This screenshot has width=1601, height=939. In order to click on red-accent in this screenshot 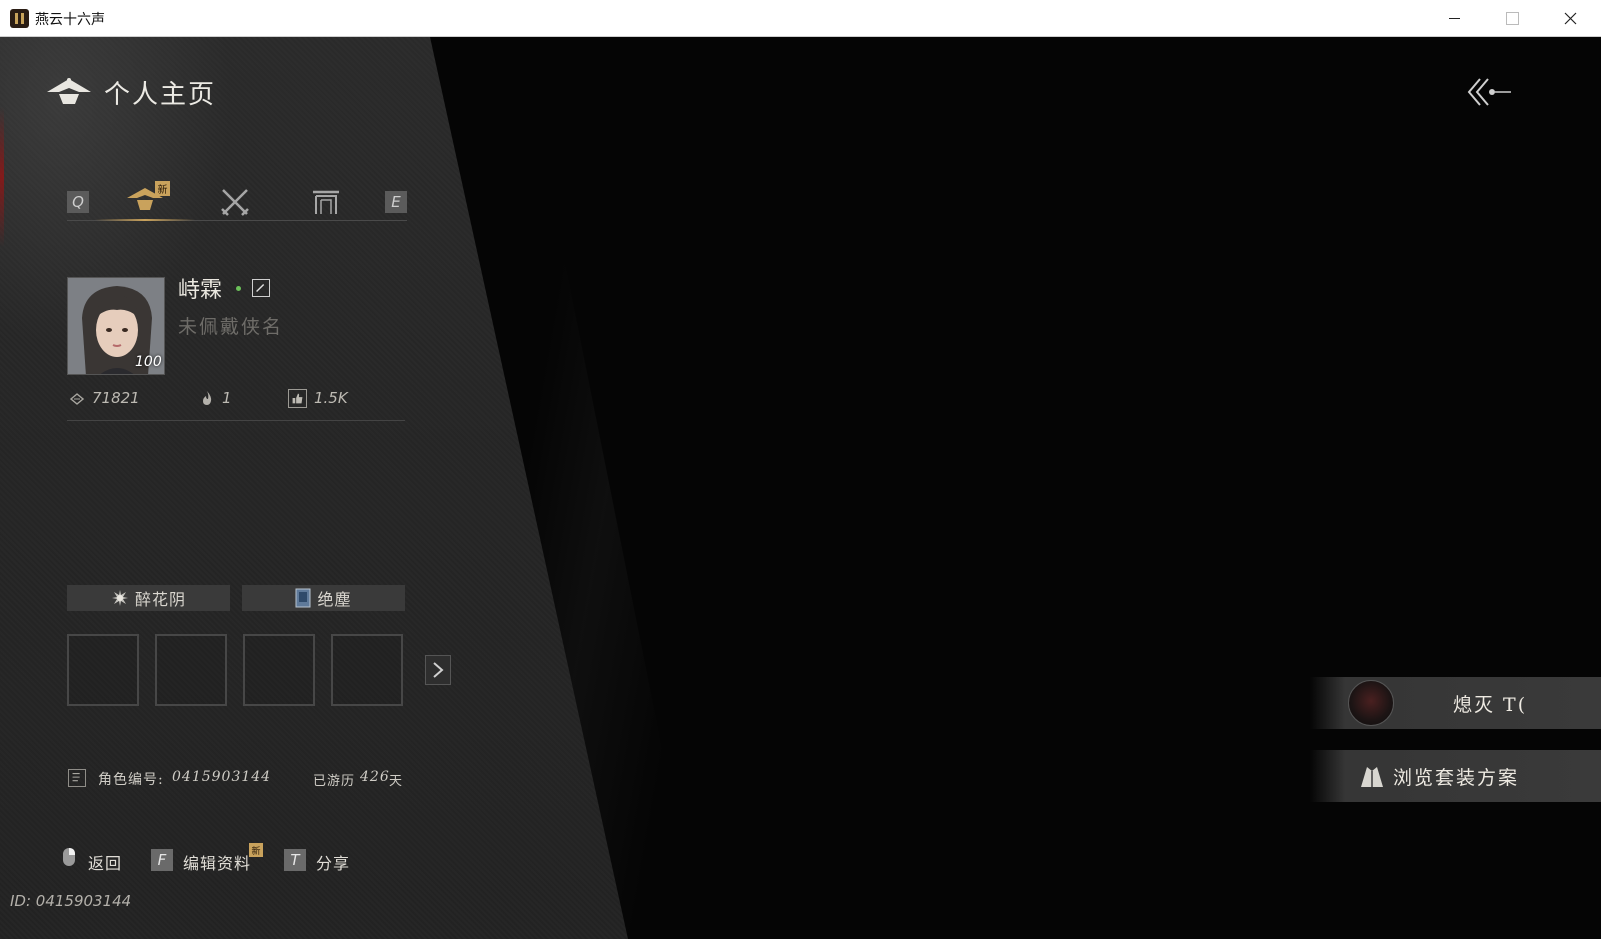, I will do `click(2, 177)`.